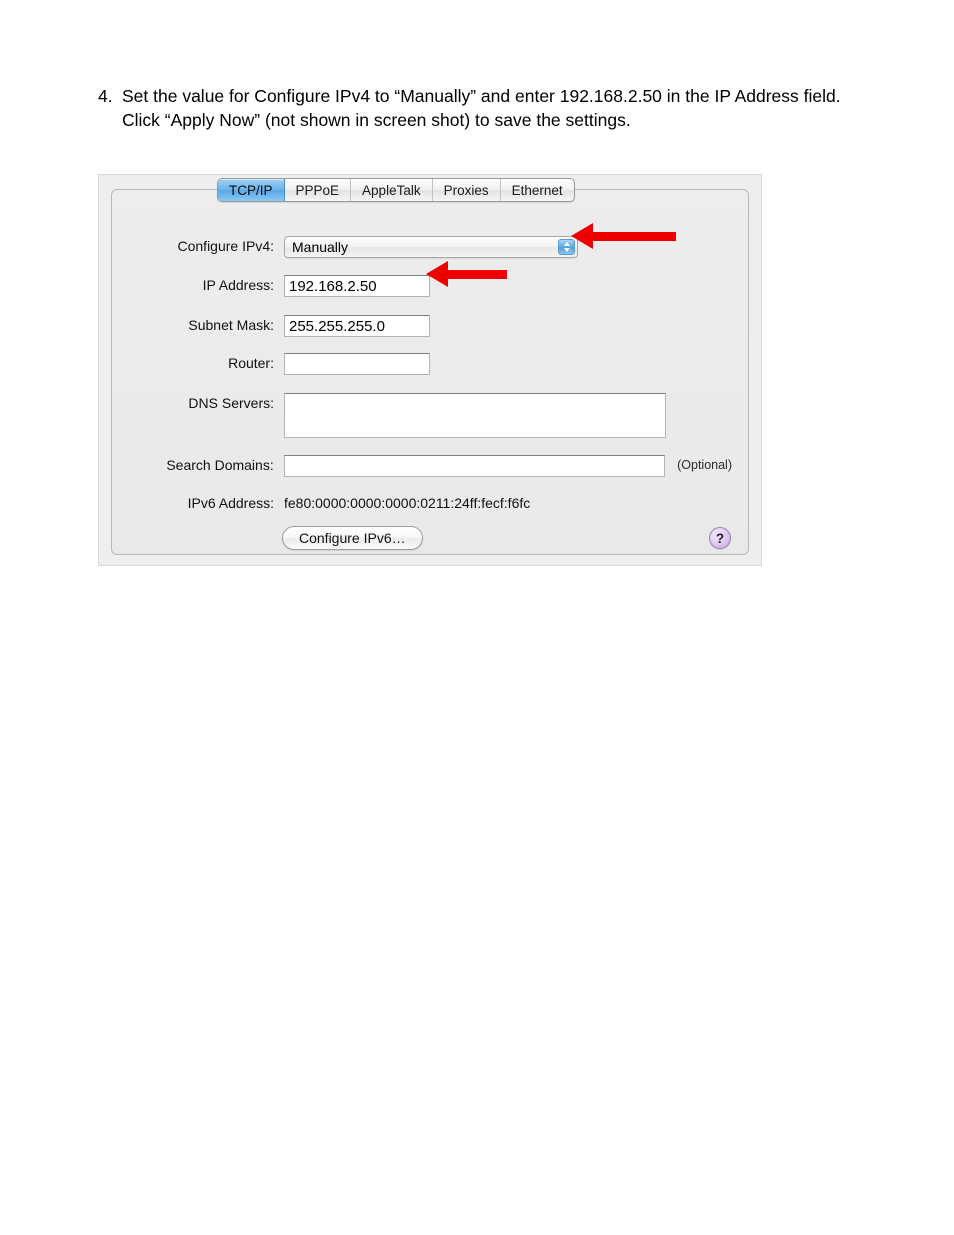 This screenshot has height=1235, width=954. I want to click on router-row: Router:, so click(272, 364).